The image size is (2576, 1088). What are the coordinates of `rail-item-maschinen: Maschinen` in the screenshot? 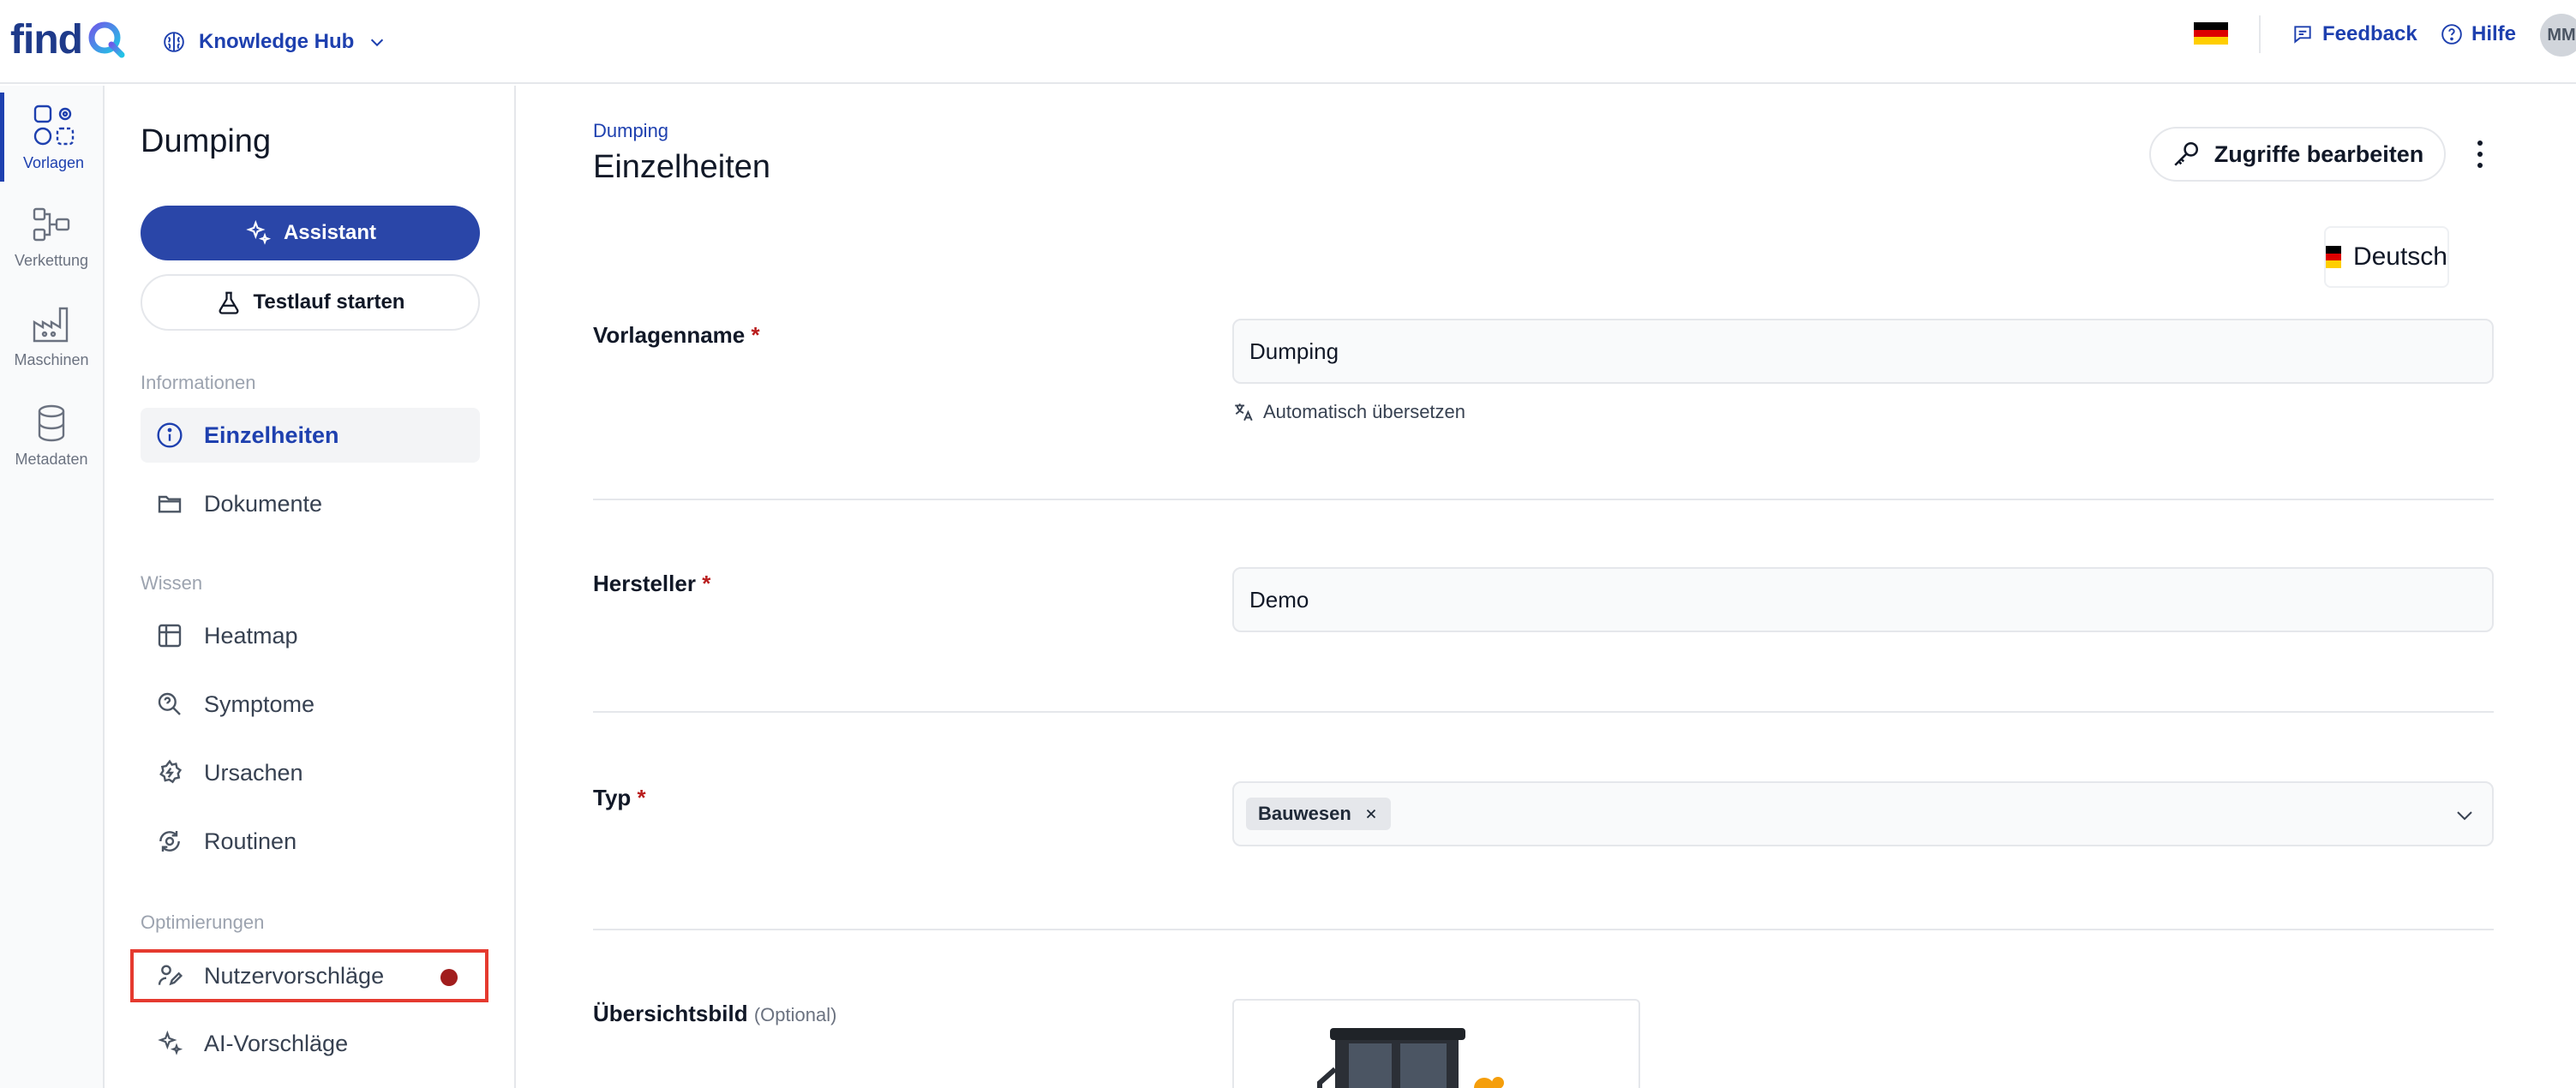 It's located at (51, 335).